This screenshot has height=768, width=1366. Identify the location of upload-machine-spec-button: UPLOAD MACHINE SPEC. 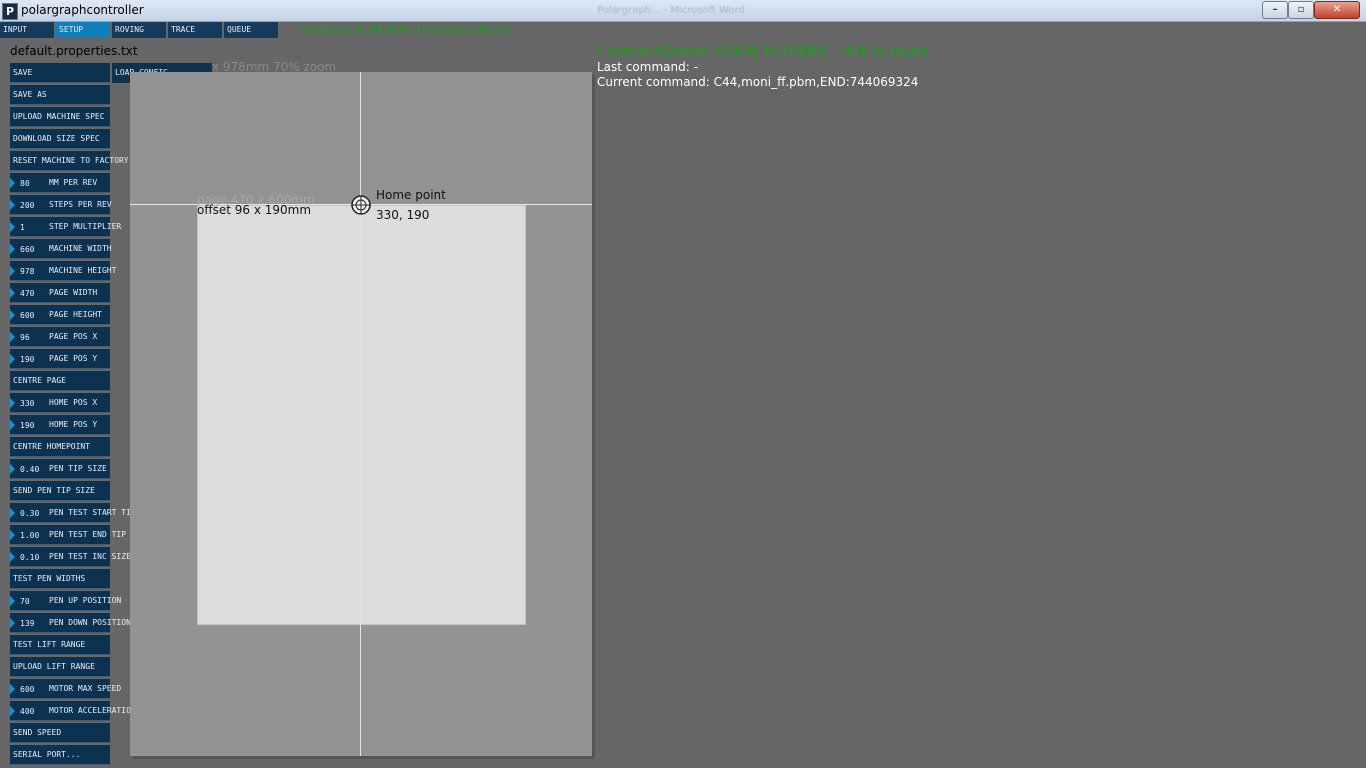
(60, 117).